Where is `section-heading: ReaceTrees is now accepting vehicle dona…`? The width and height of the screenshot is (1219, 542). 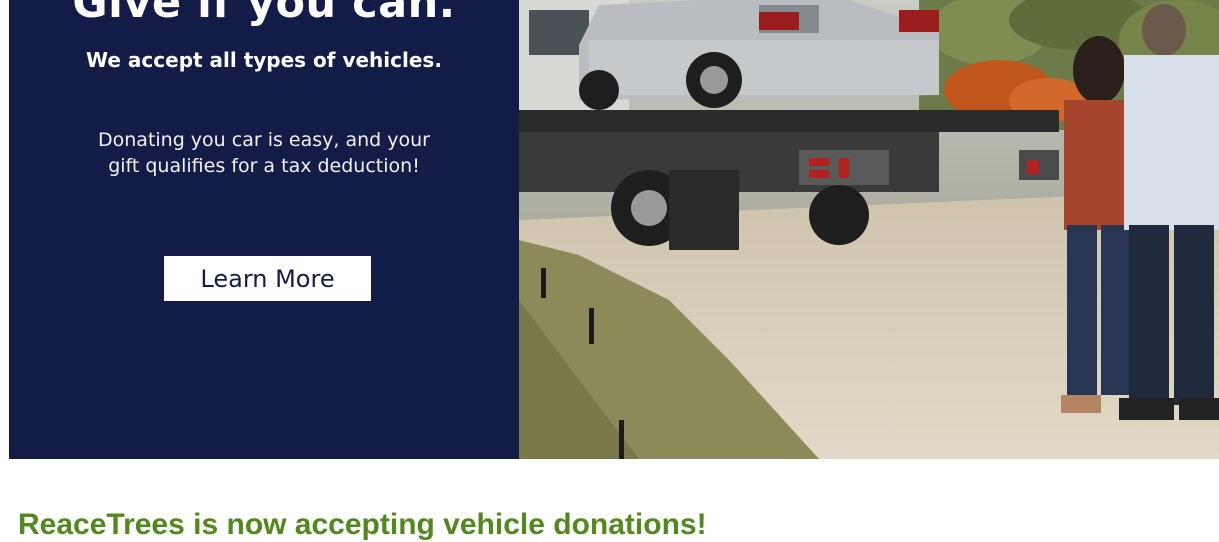 section-heading: ReaceTrees is now accepting vehicle dona… is located at coordinates (362, 524).